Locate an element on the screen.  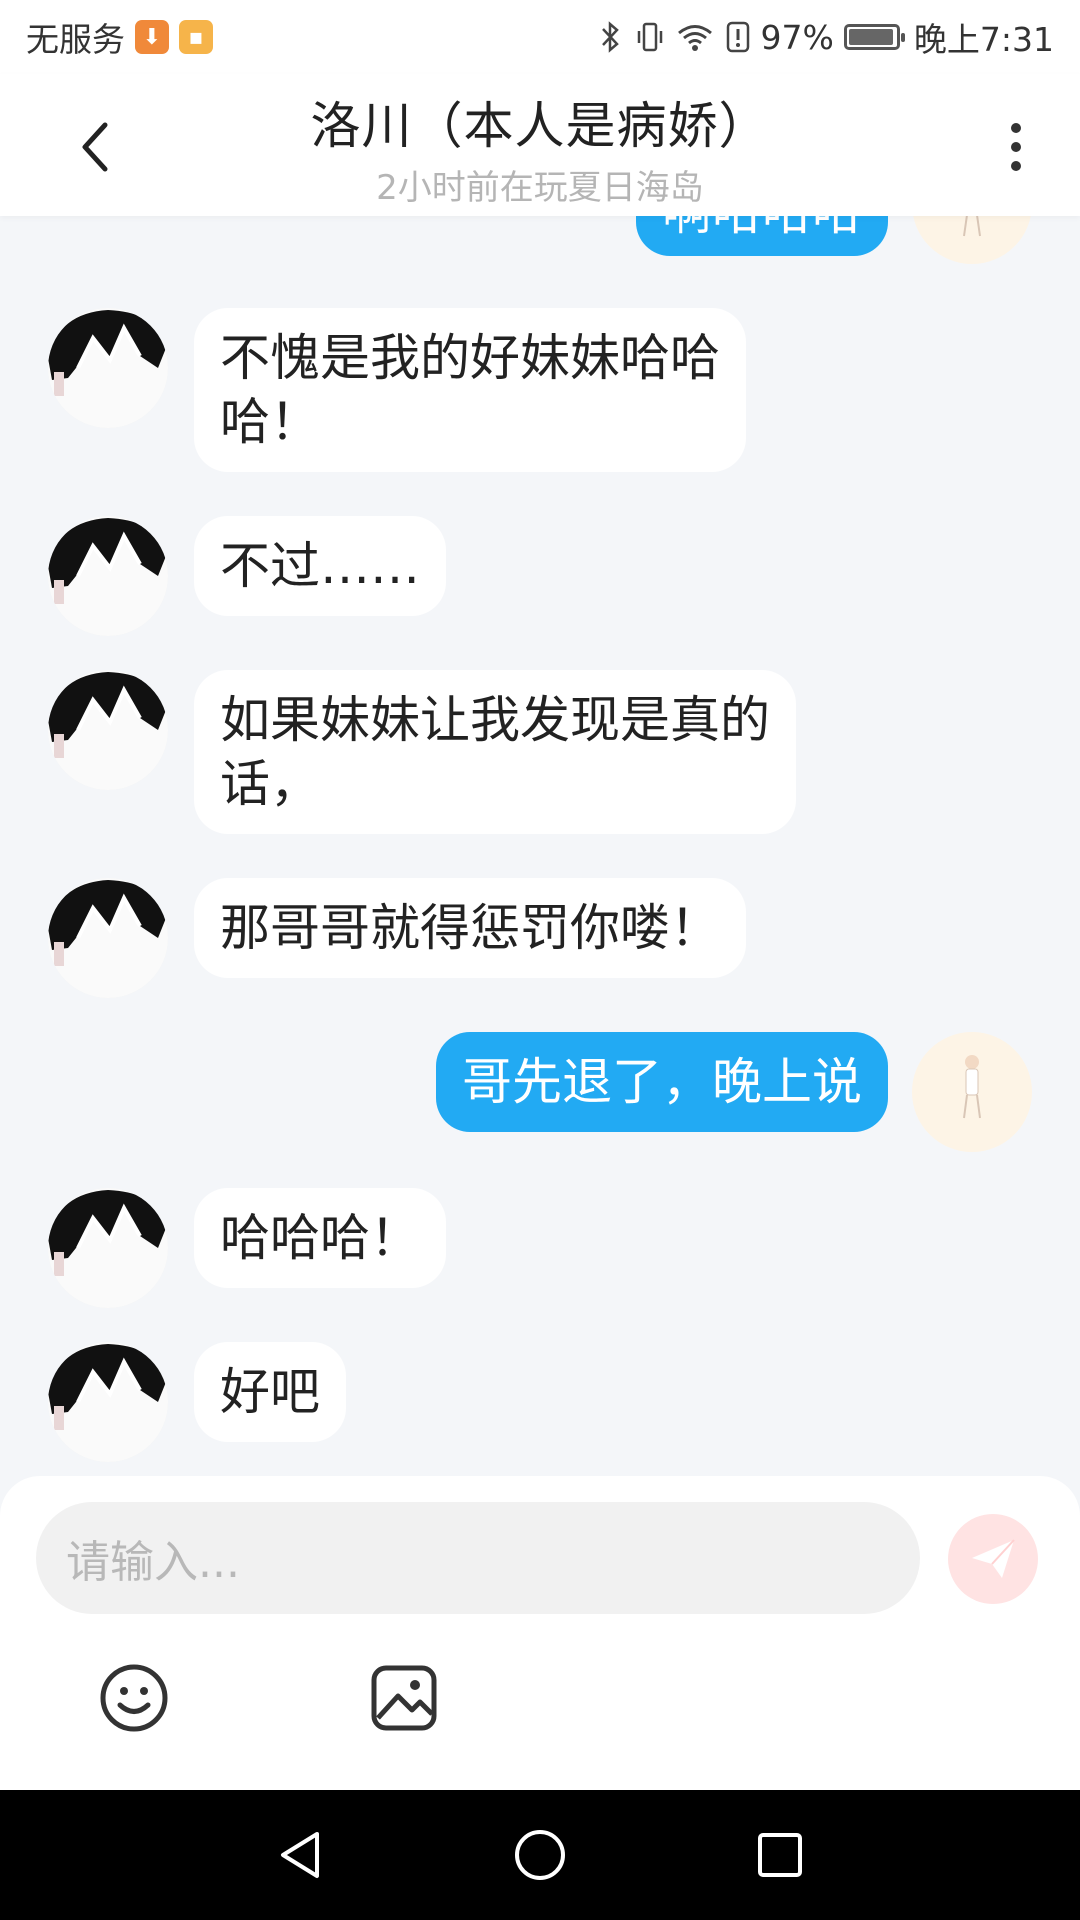
carrier-text: 无服务 is located at coordinates (75, 39).